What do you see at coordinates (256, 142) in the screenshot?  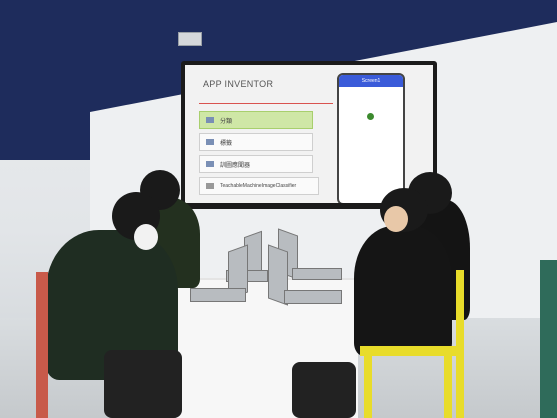 I see `menu-item-label-component: 標籤` at bounding box center [256, 142].